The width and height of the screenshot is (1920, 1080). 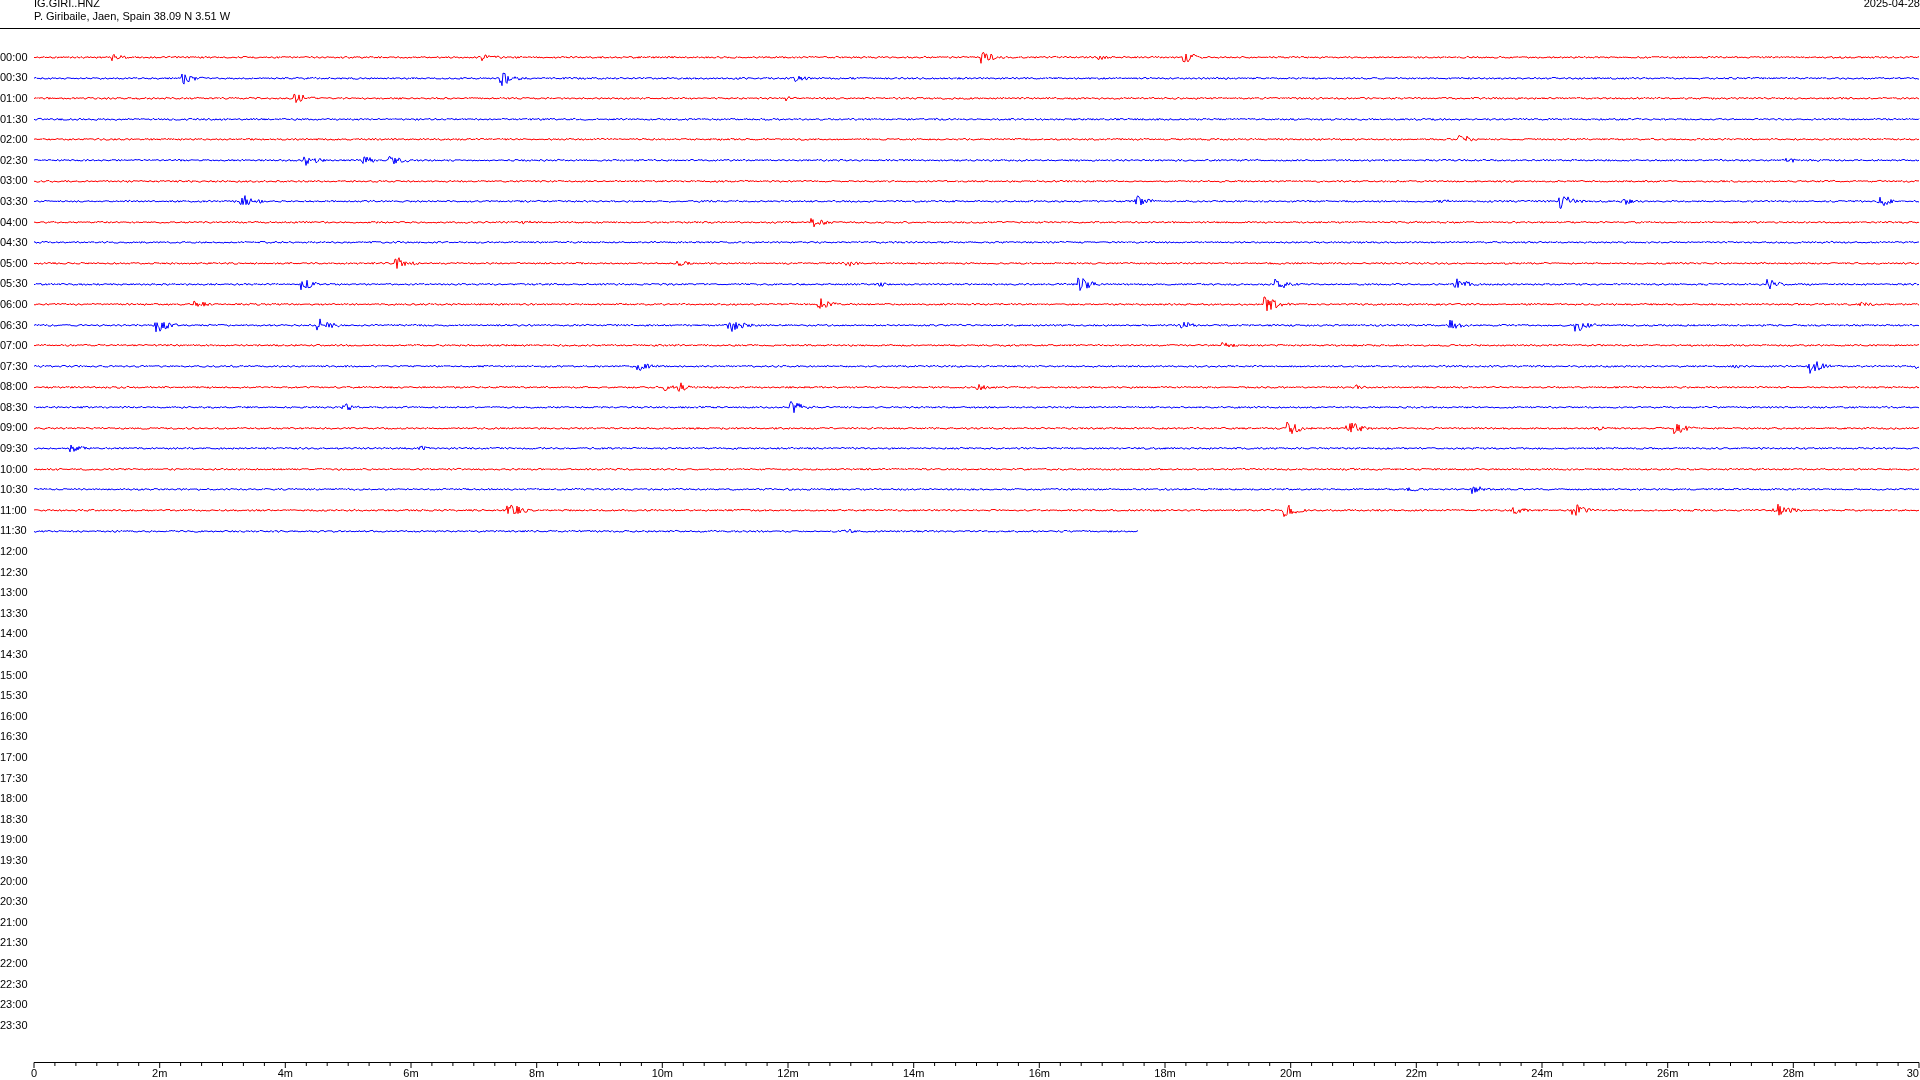 What do you see at coordinates (537, 1072) in the screenshot?
I see `axis-label: 8m` at bounding box center [537, 1072].